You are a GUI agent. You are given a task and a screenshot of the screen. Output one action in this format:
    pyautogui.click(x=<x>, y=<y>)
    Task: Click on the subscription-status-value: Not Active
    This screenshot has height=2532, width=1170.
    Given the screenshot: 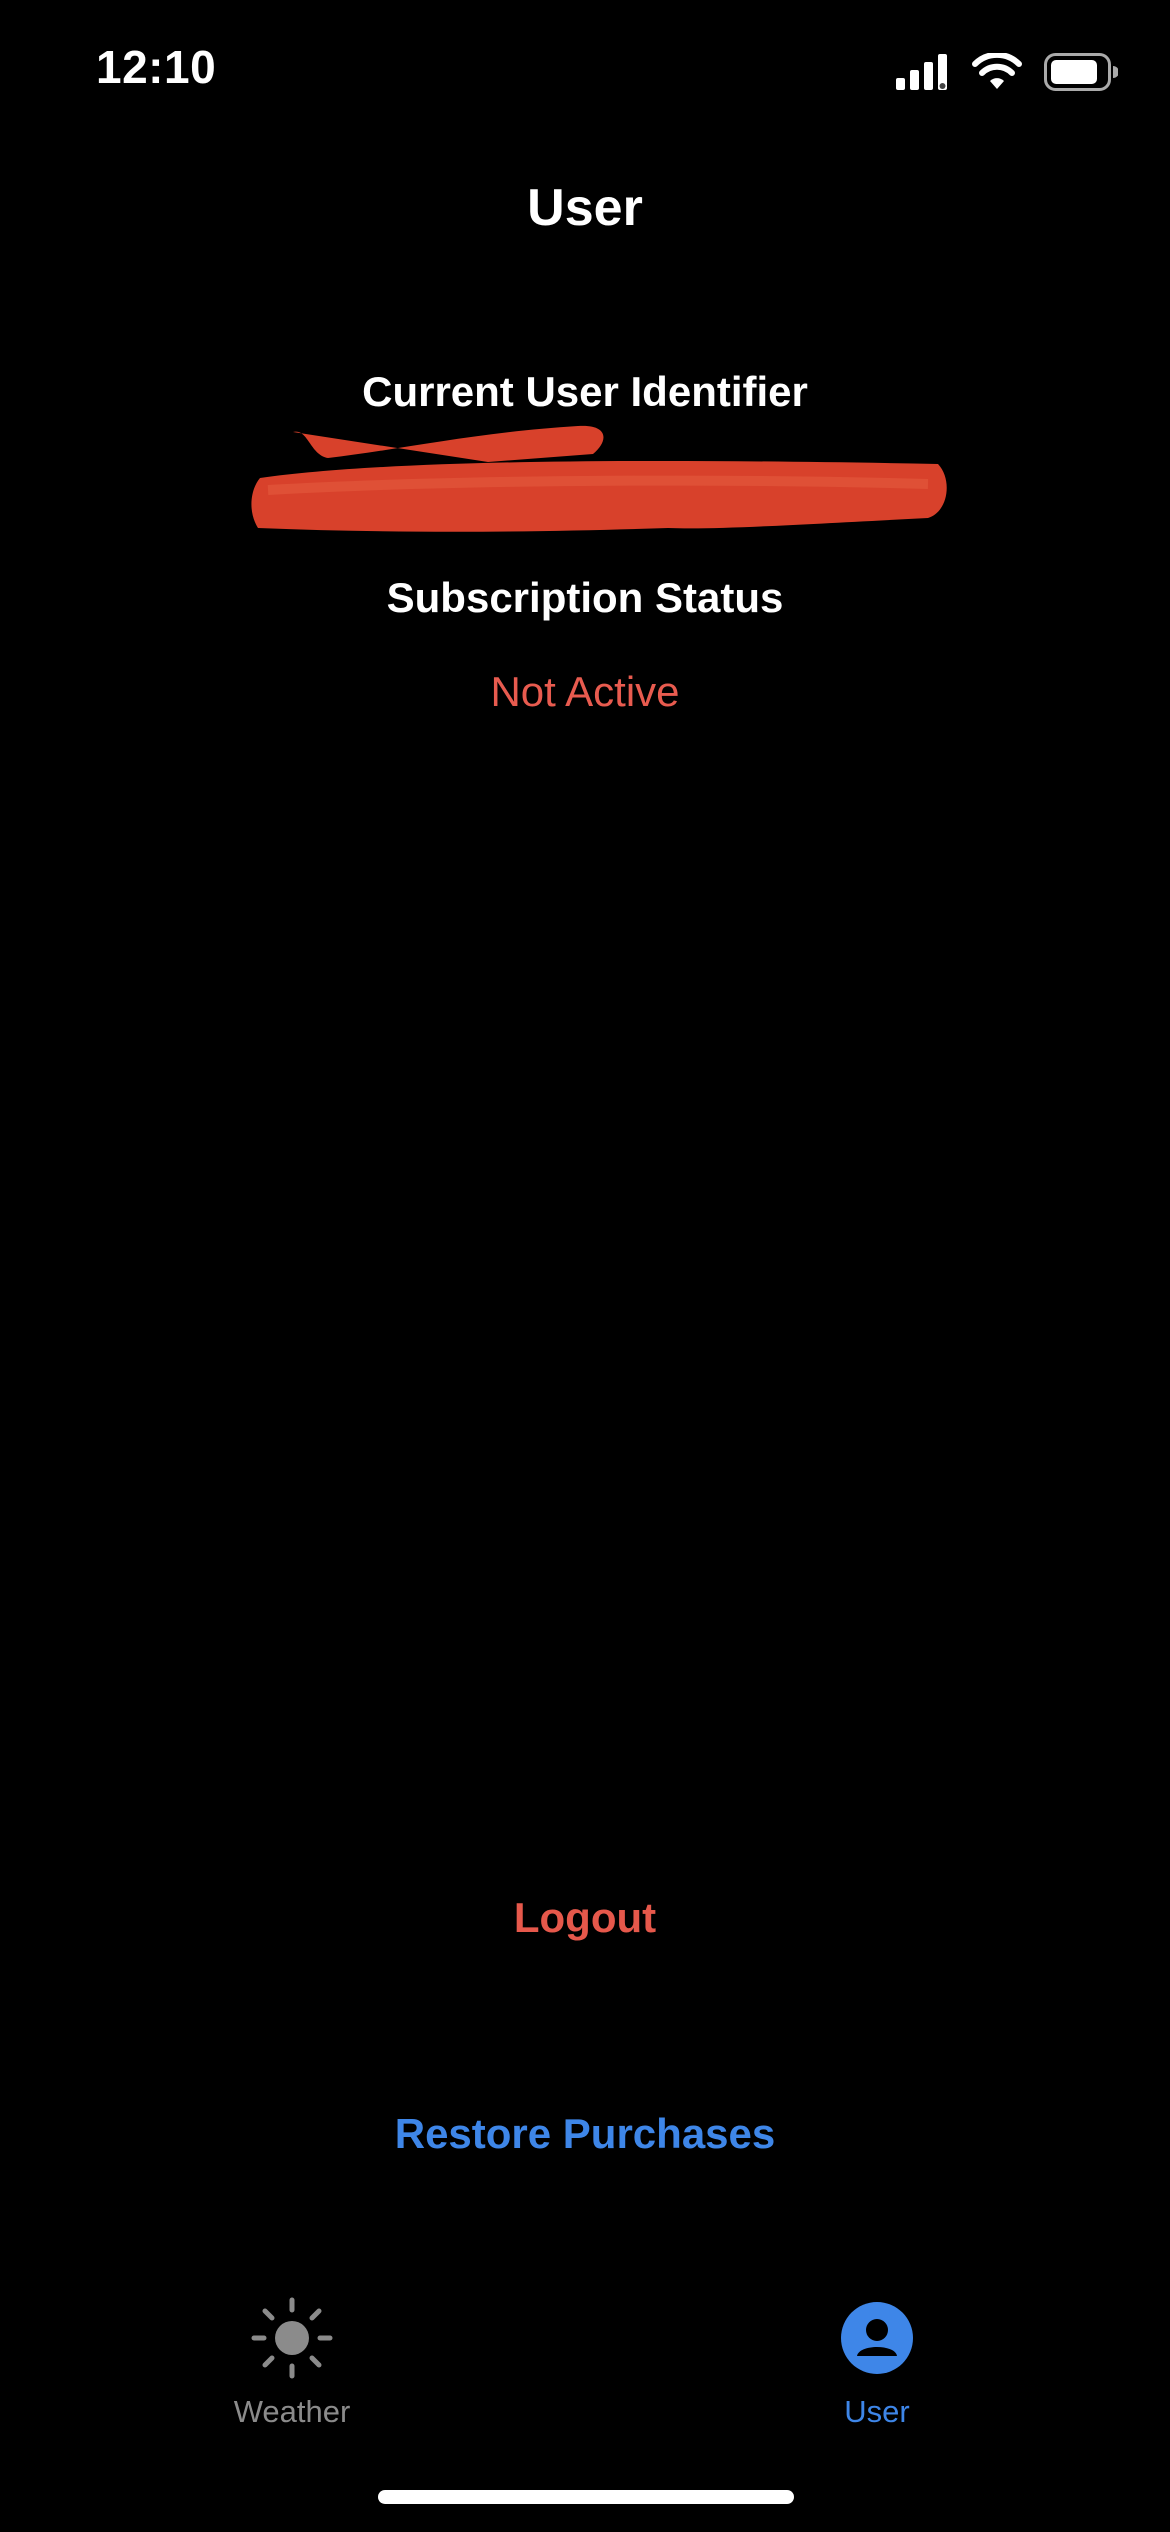 What is the action you would take?
    pyautogui.click(x=585, y=691)
    